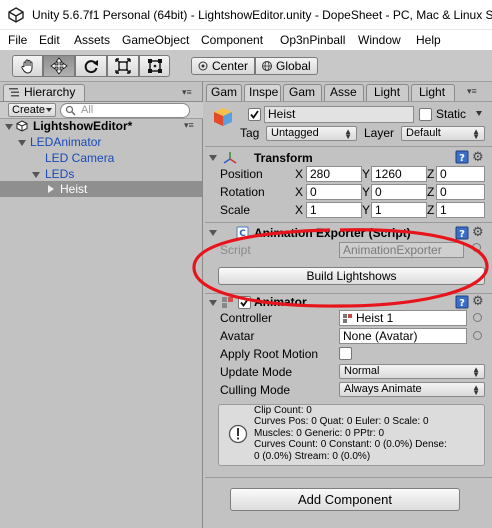 Image resolution: width=492 pixels, height=528 pixels. What do you see at coordinates (334, 210) in the screenshot?
I see `scale-x-field: 1` at bounding box center [334, 210].